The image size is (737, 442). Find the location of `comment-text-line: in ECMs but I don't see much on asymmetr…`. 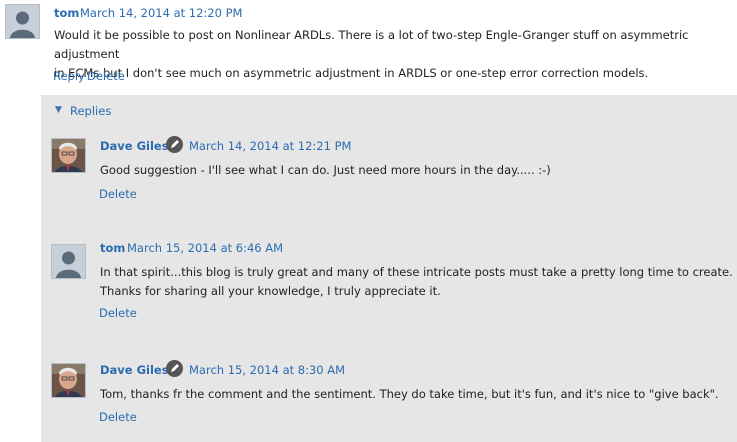

comment-text-line: in ECMs but I don't see much on asymmetr… is located at coordinates (351, 73).